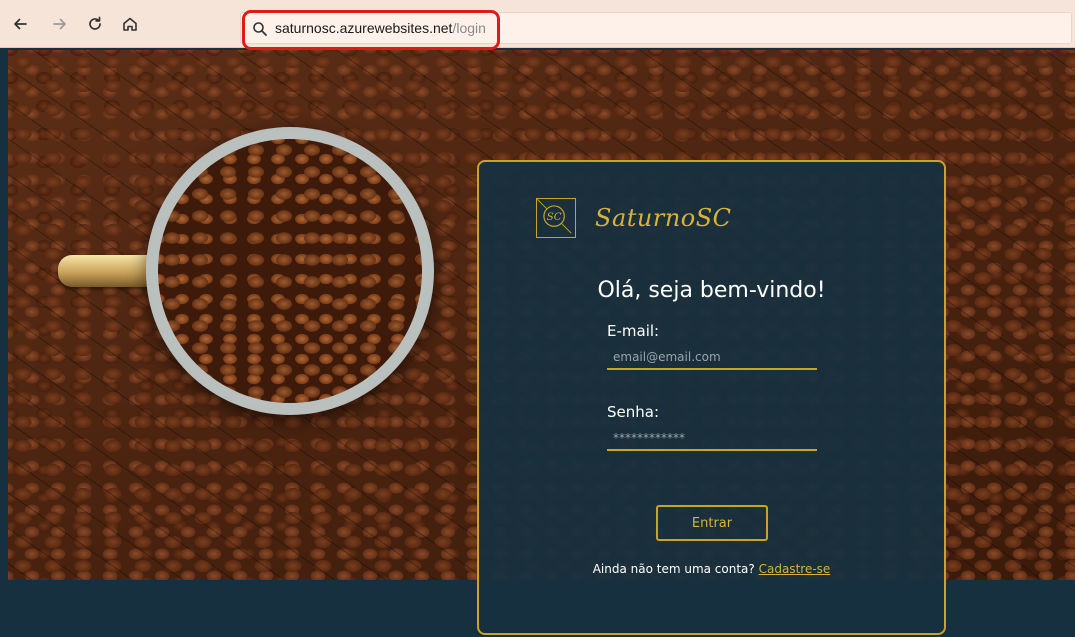 This screenshot has height=637, width=1075. I want to click on password-field, so click(712, 439).